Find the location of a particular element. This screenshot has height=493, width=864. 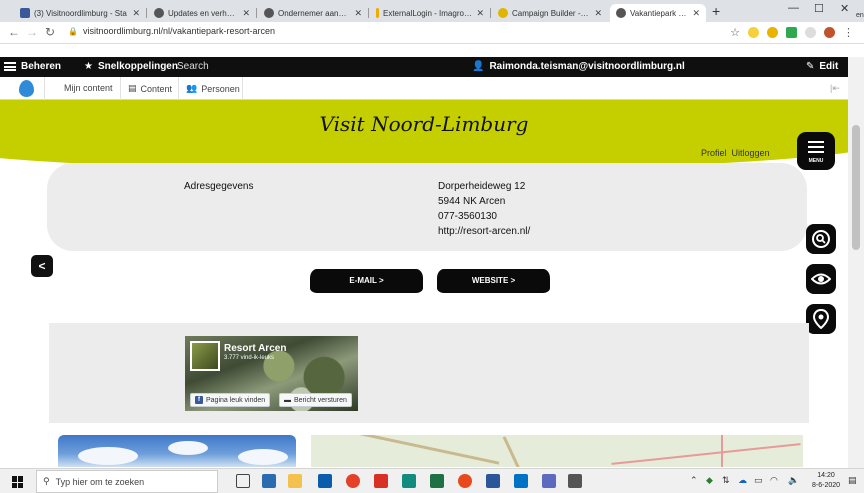

menu-label: MENU is located at coordinates (816, 161).